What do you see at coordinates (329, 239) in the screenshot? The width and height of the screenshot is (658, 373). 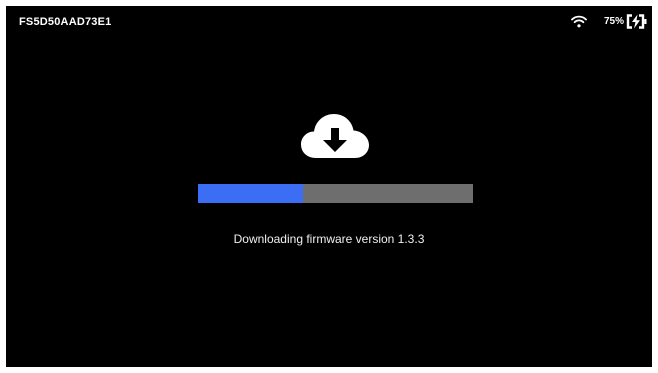 I see `download-status-message: Downloading firmware version 1.3.3` at bounding box center [329, 239].